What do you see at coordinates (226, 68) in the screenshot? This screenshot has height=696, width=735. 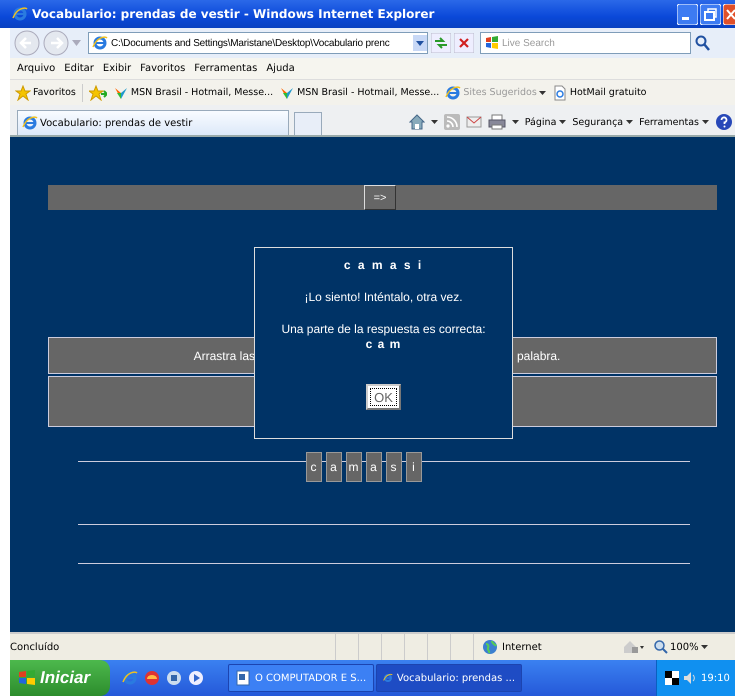 I see `menu-item: Ferramentas` at bounding box center [226, 68].